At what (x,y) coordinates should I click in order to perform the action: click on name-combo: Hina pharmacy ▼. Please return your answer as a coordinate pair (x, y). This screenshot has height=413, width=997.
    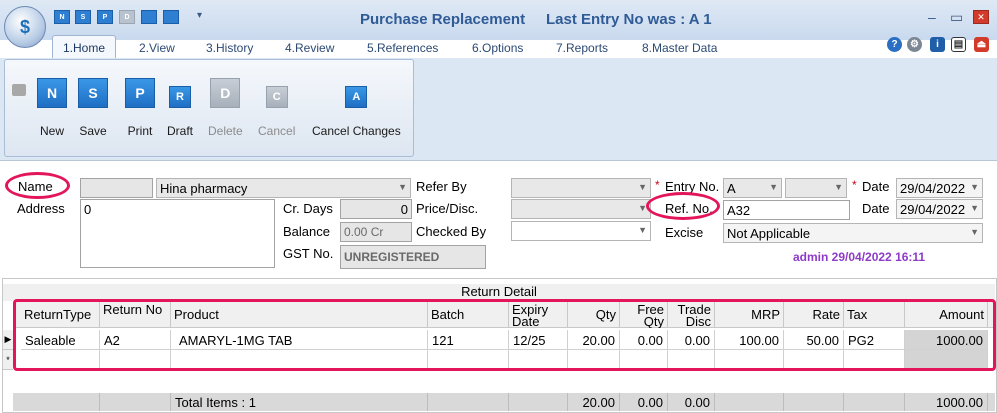
    Looking at the image, I should click on (283, 188).